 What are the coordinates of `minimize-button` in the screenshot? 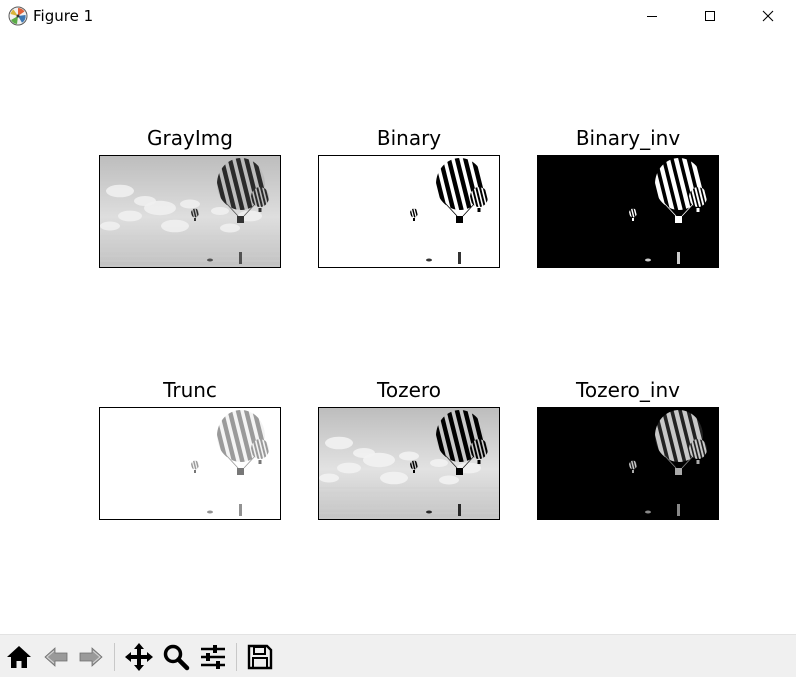 It's located at (652, 16).